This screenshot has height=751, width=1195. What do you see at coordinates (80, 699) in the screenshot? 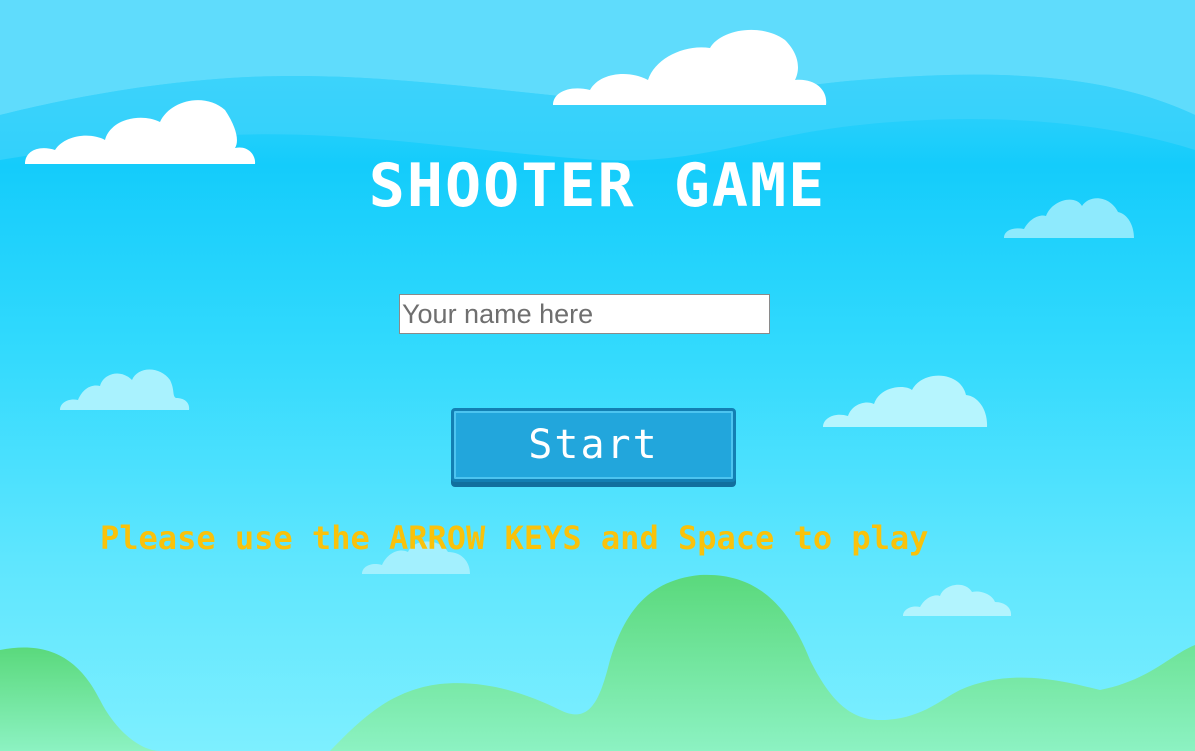
I see `hills` at bounding box center [80, 699].